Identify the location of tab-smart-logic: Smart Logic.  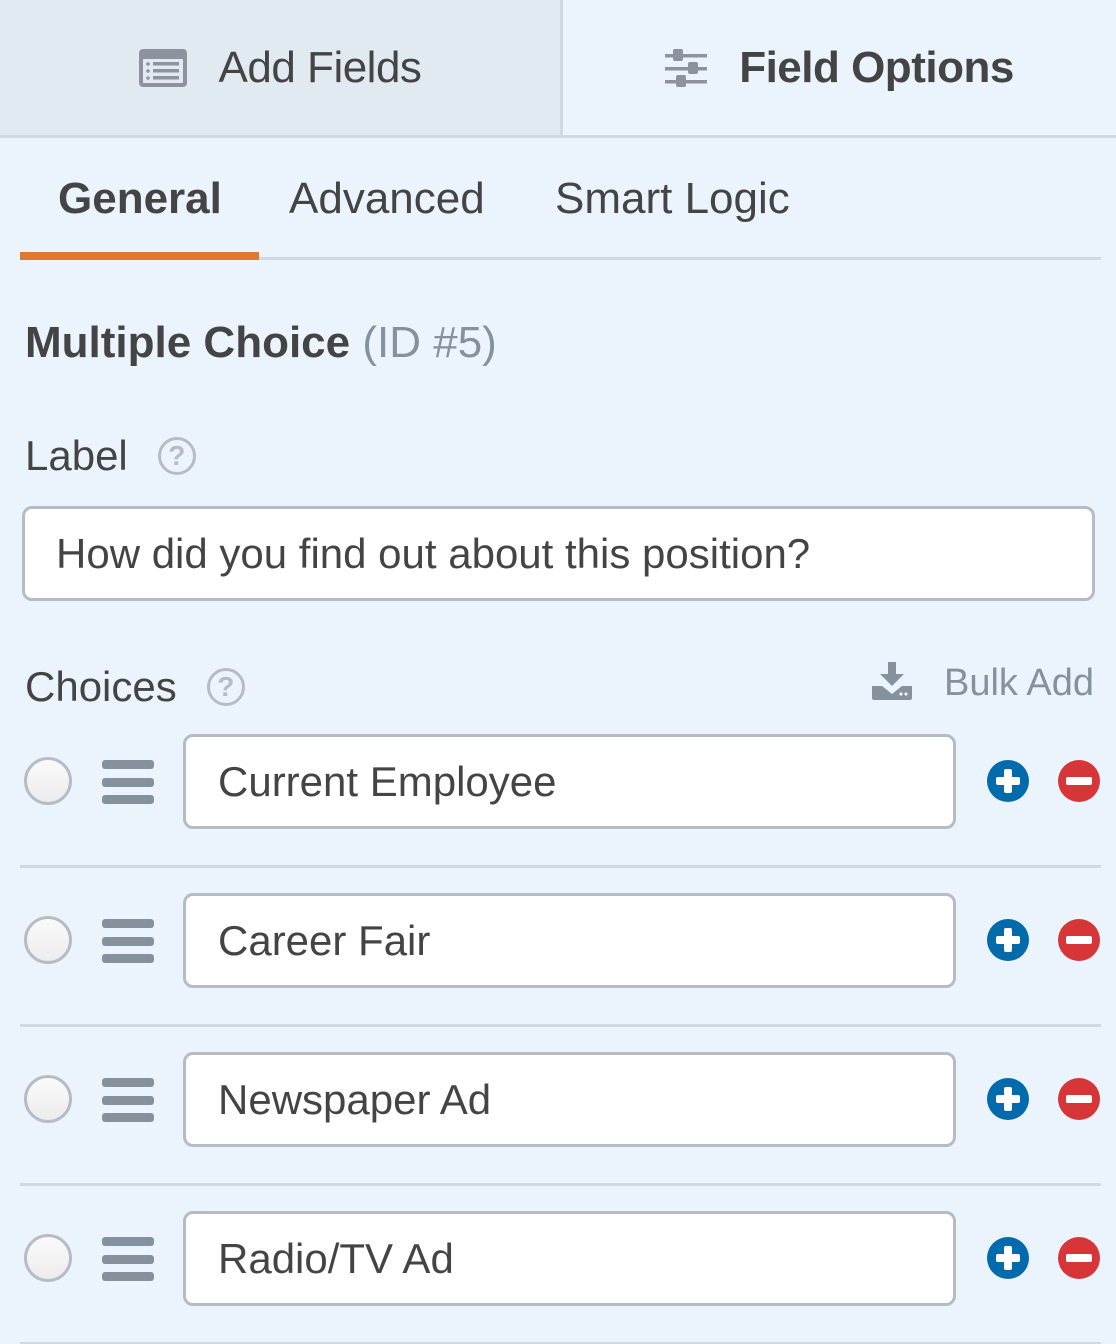
(672, 199).